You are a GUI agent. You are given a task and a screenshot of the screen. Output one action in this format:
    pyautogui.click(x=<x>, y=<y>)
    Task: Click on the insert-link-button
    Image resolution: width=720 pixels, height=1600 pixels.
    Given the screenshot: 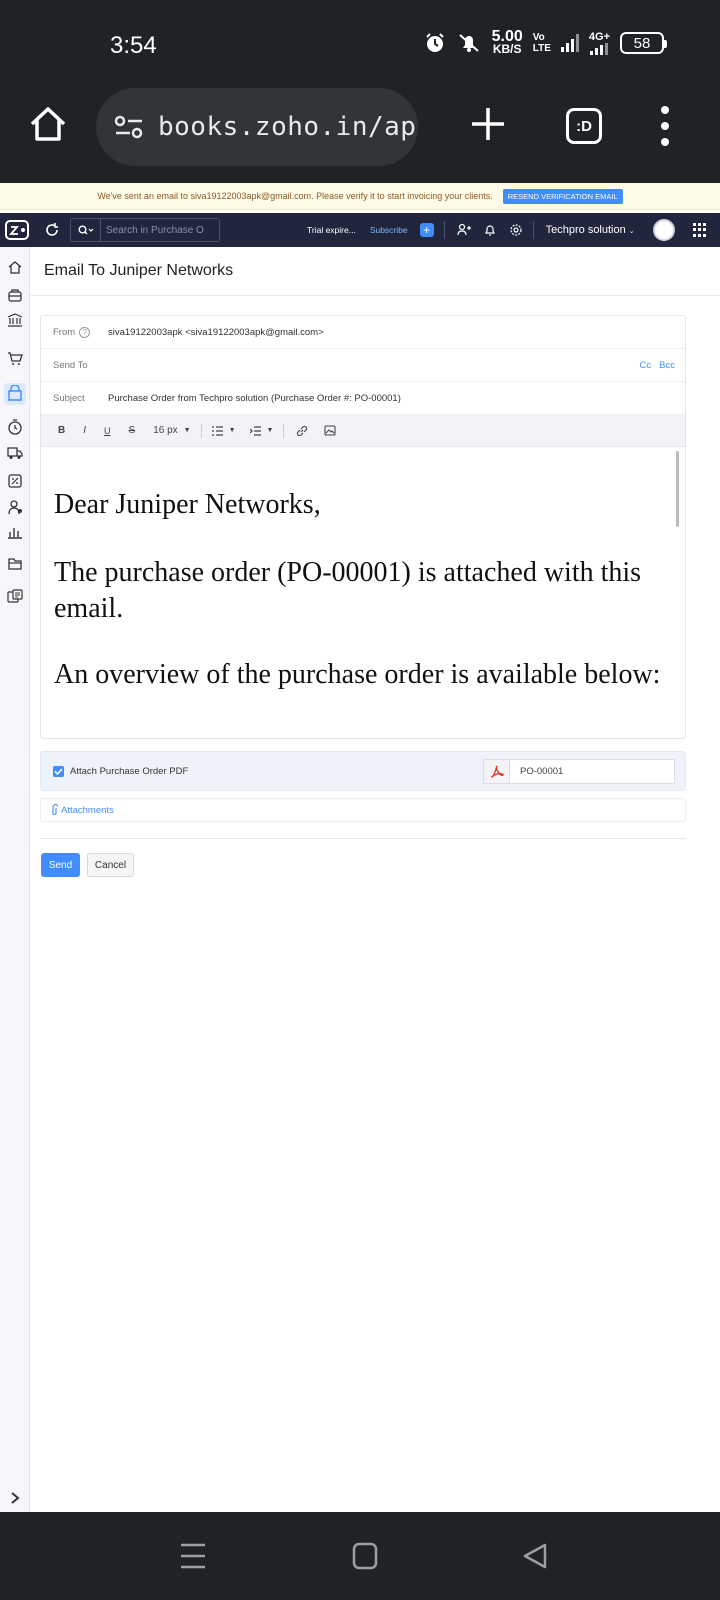 What is the action you would take?
    pyautogui.click(x=302, y=431)
    